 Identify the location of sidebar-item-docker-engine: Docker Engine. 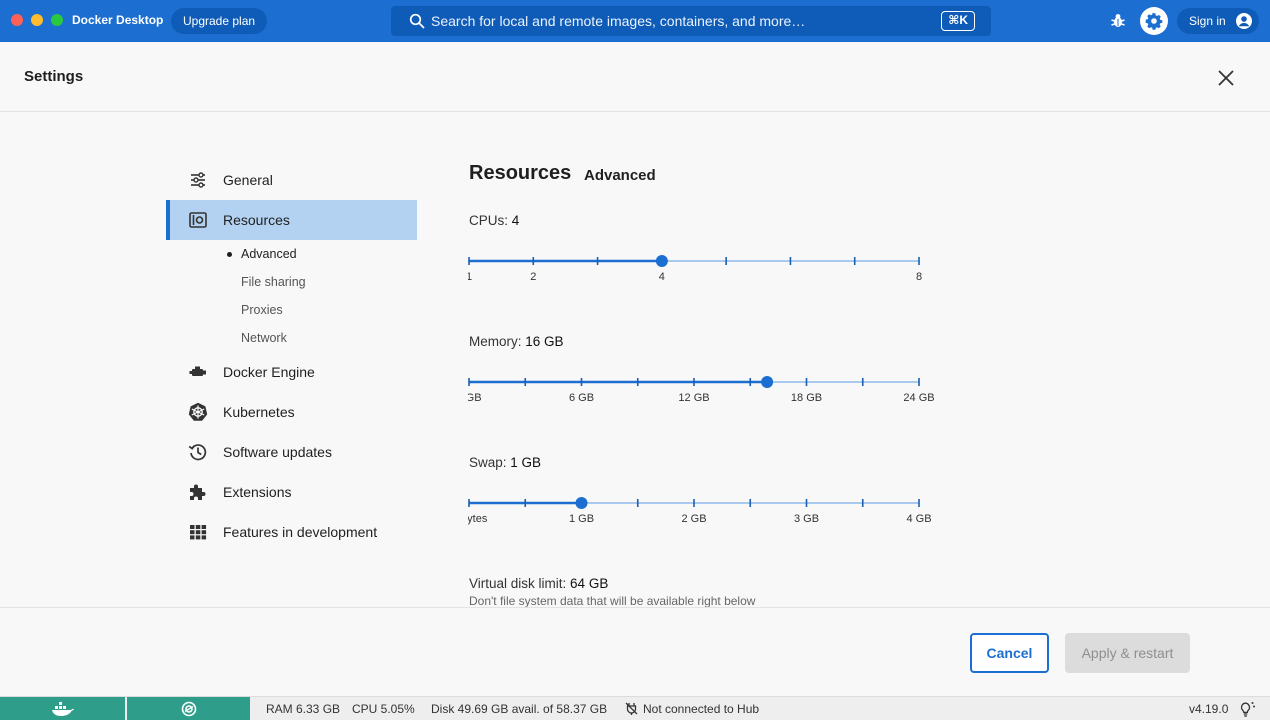
(291, 372).